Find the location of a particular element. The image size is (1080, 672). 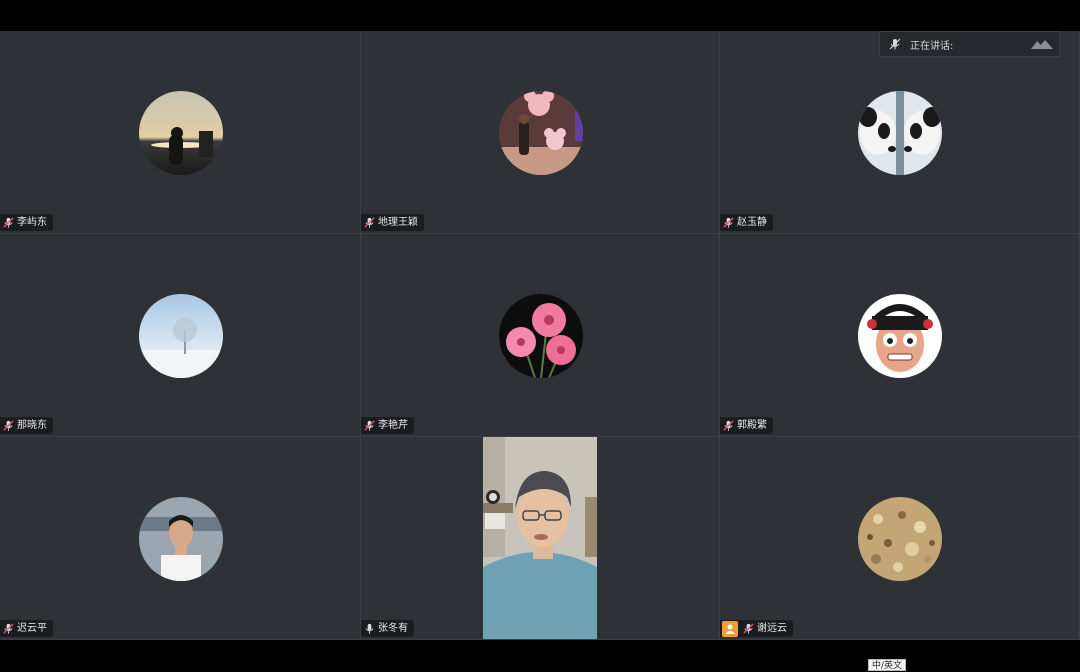

participant-tile: 迟云平 is located at coordinates (180, 538).